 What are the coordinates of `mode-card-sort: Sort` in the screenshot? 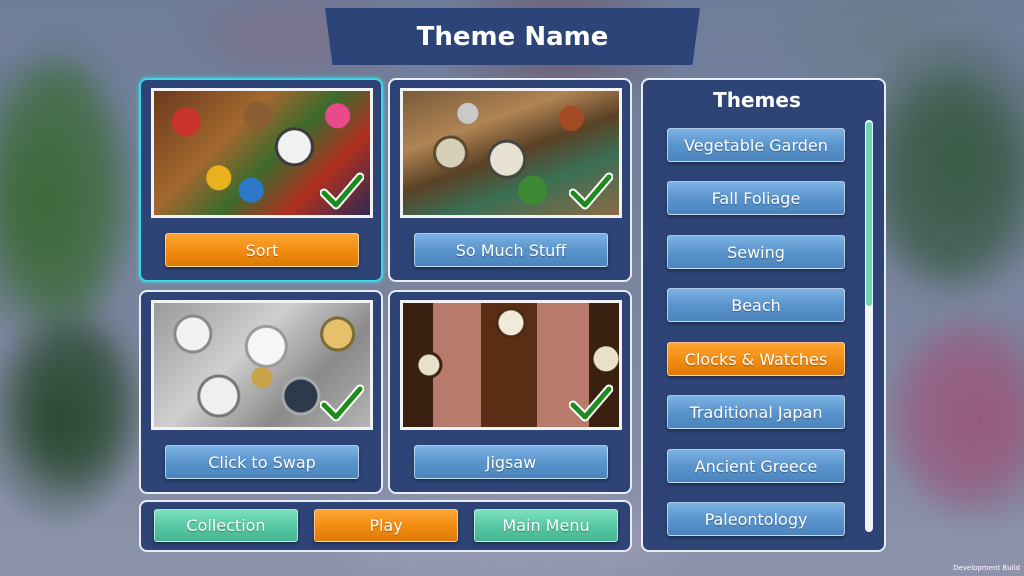 It's located at (261, 180).